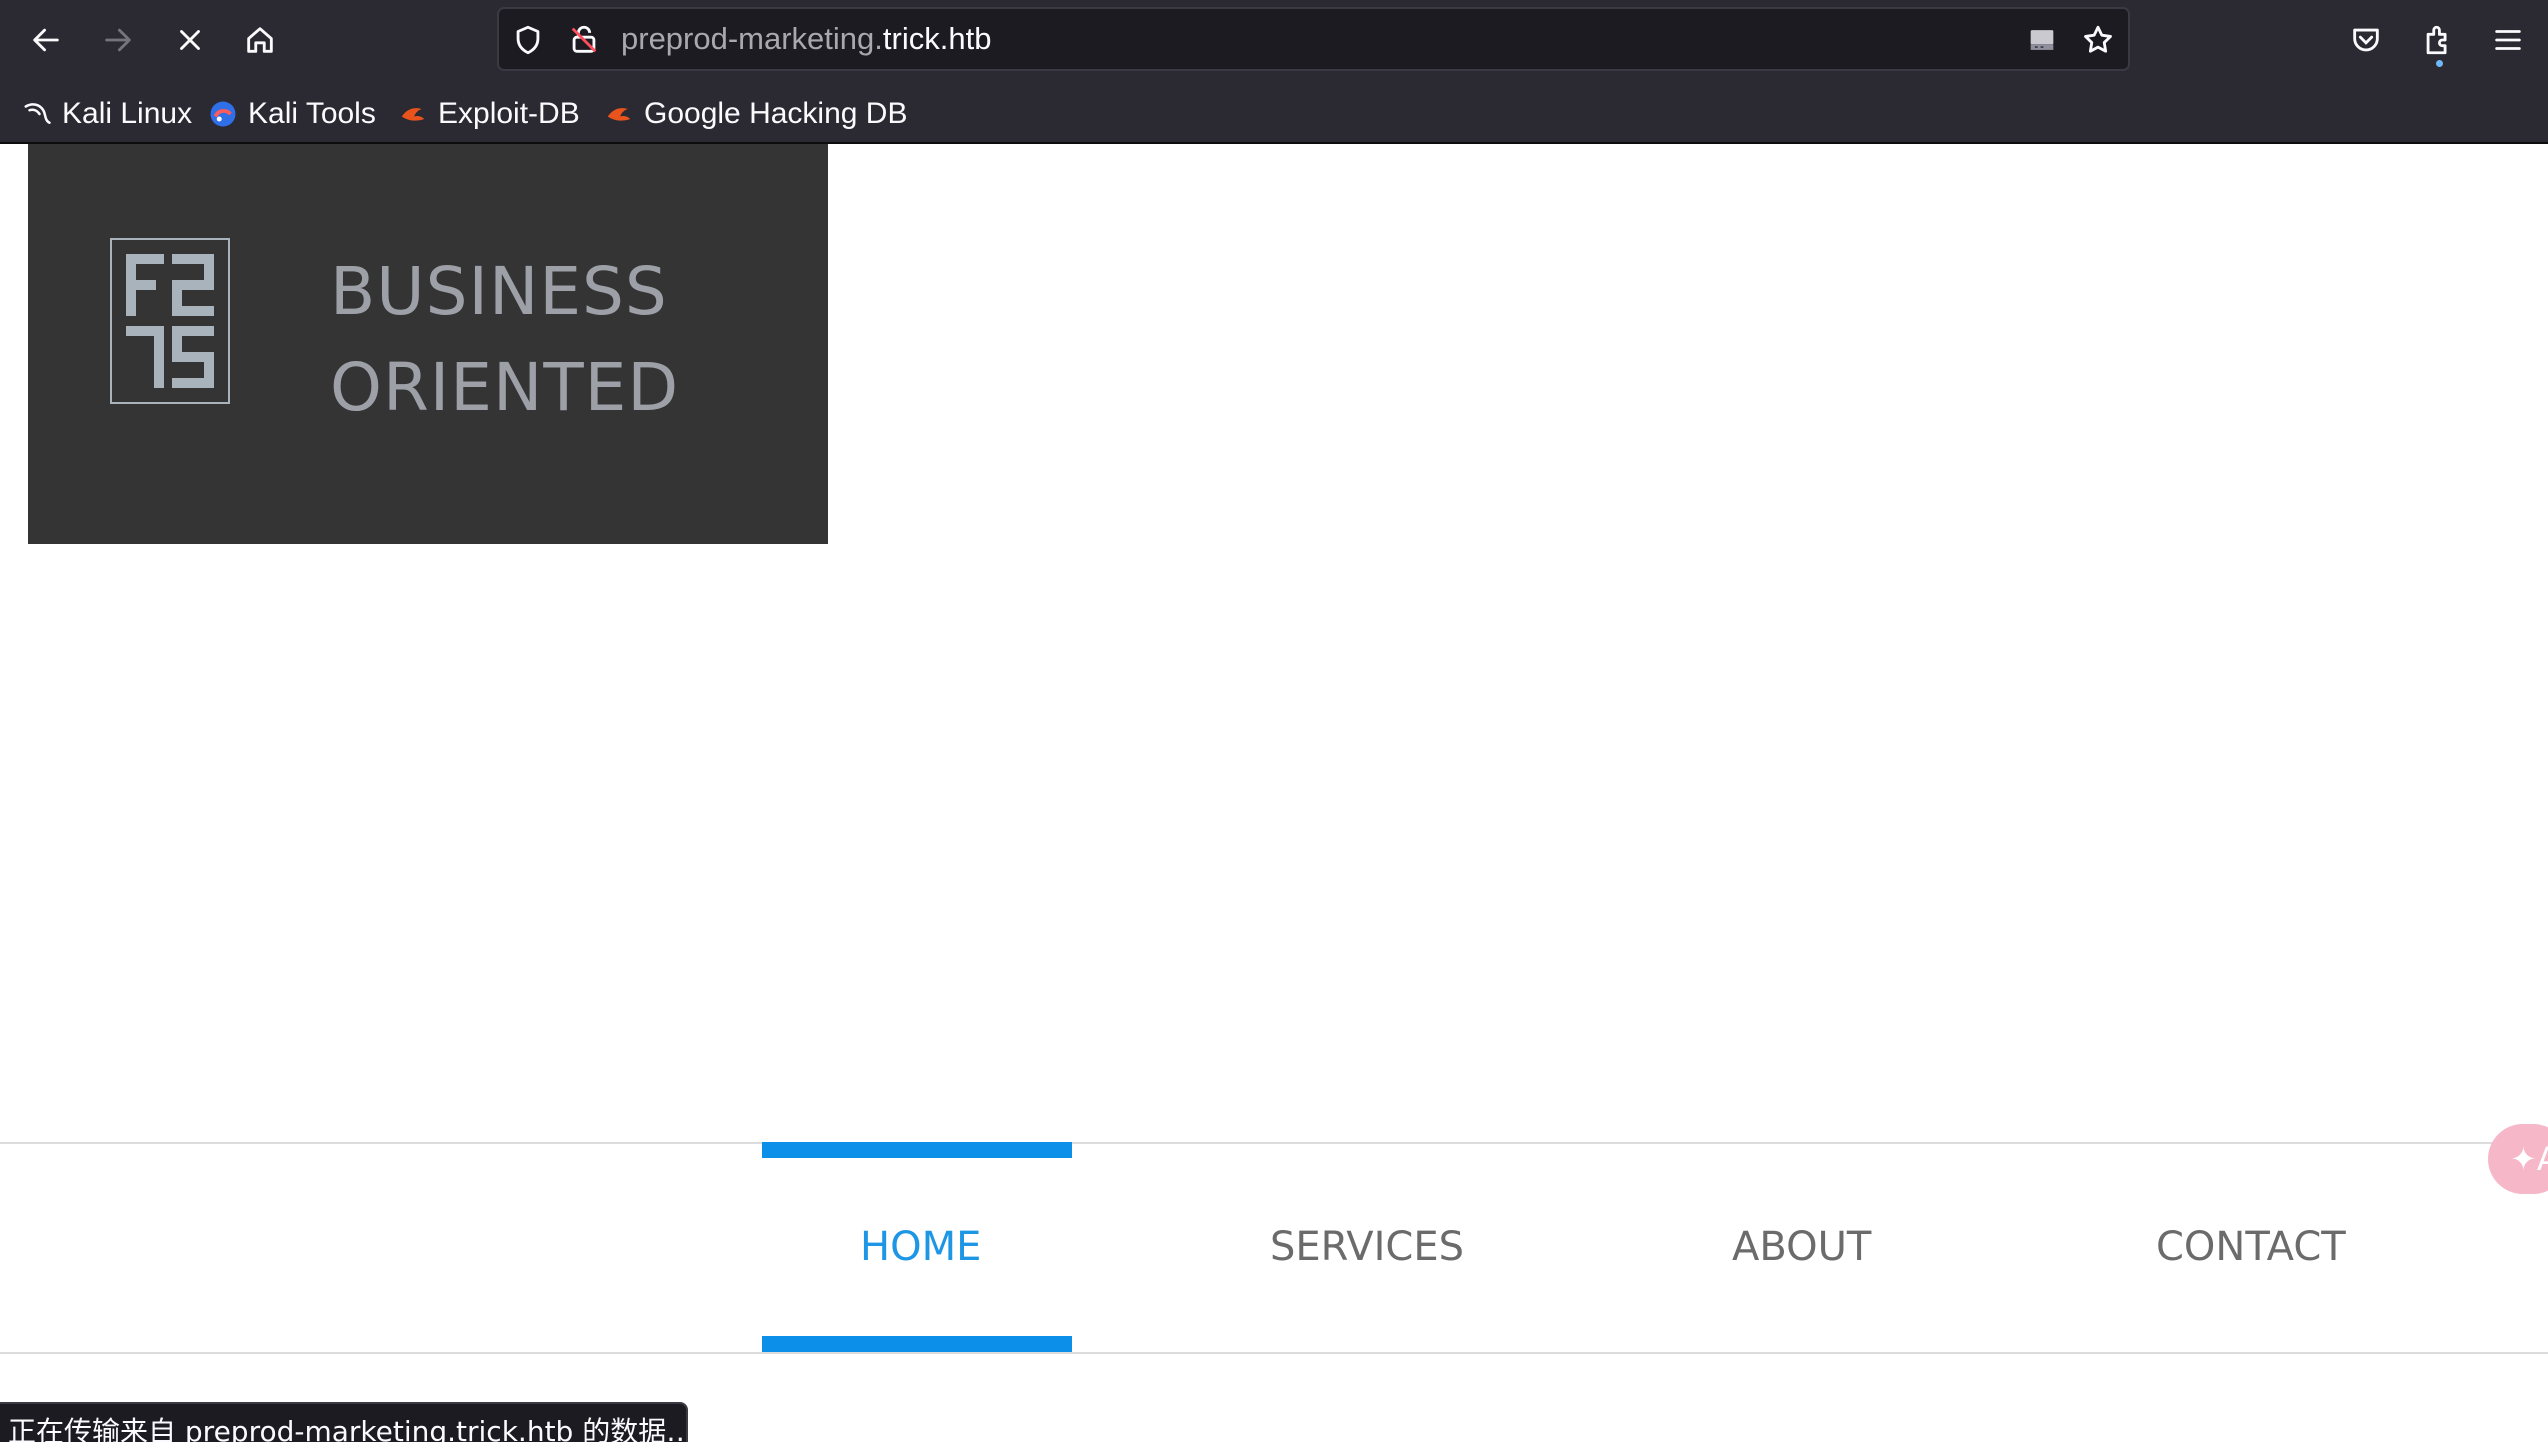 The image size is (2548, 1442). I want to click on bookmark-kali-linux: Kali Linux, so click(107, 114).